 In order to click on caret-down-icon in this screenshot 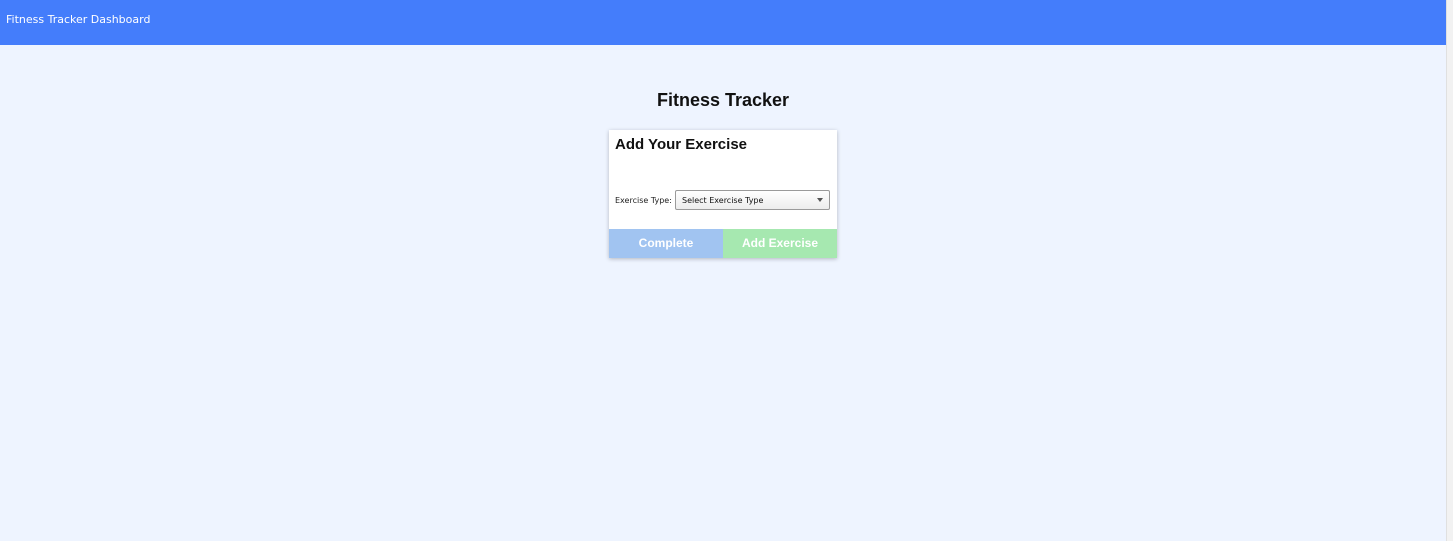, I will do `click(820, 200)`.